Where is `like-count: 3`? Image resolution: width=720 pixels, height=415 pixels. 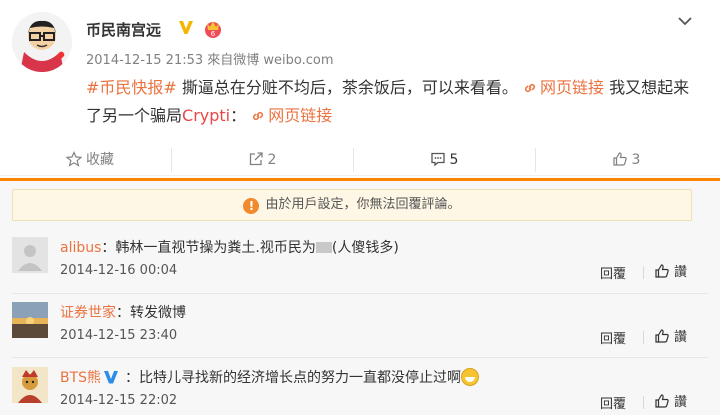 like-count: 3 is located at coordinates (636, 160).